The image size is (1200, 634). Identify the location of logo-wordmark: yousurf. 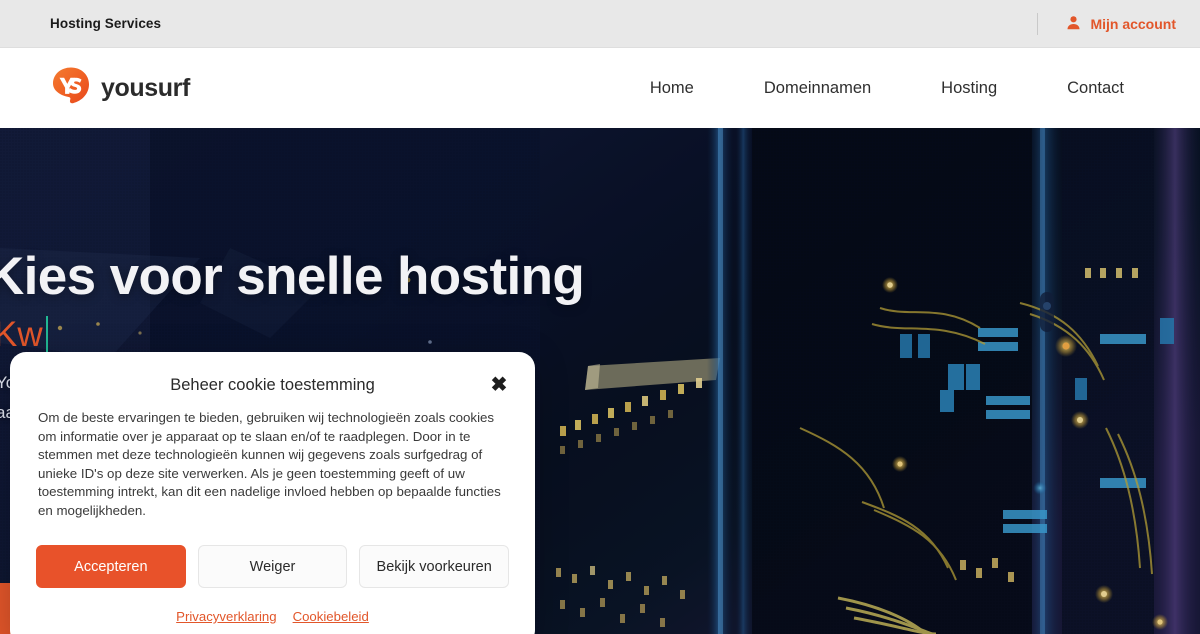
(145, 87).